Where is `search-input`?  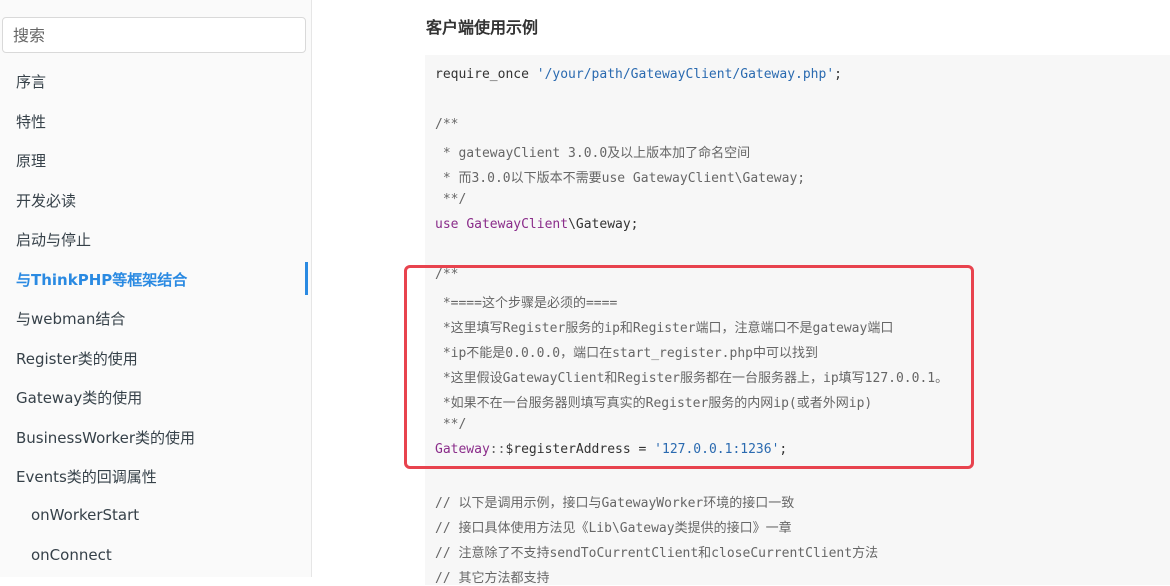
search-input is located at coordinates (154, 35).